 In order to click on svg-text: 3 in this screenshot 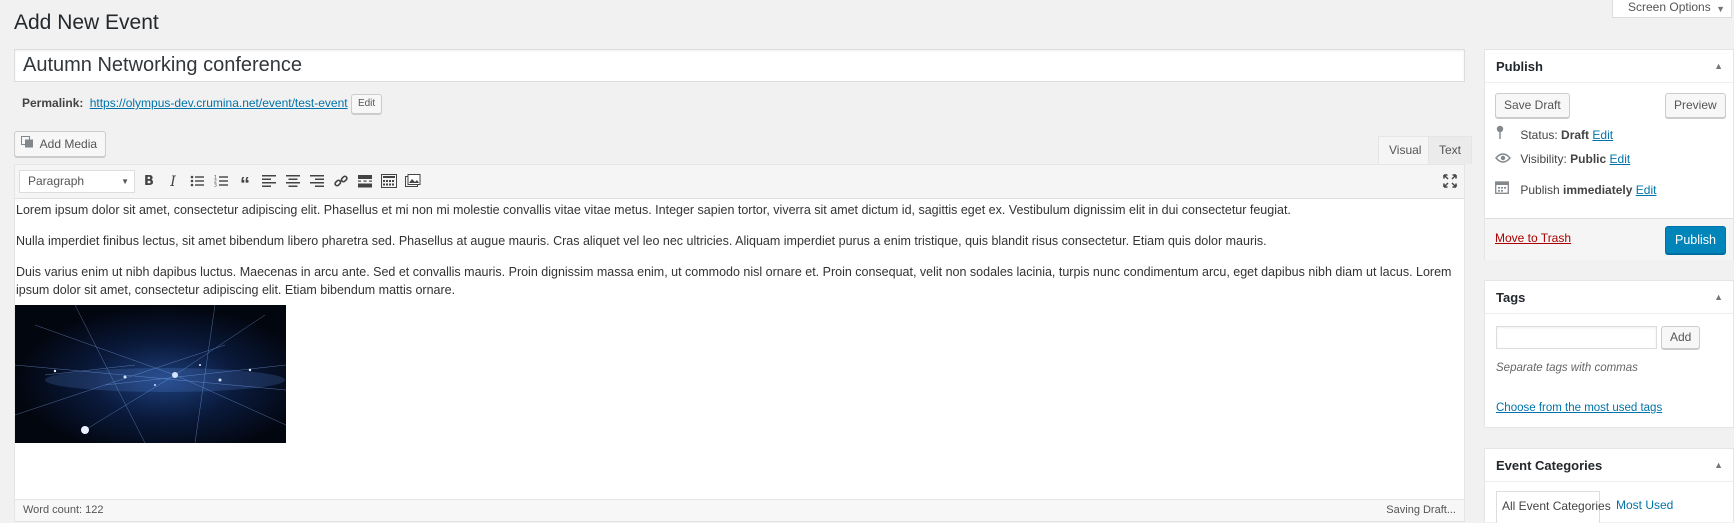, I will do `click(215, 186)`.